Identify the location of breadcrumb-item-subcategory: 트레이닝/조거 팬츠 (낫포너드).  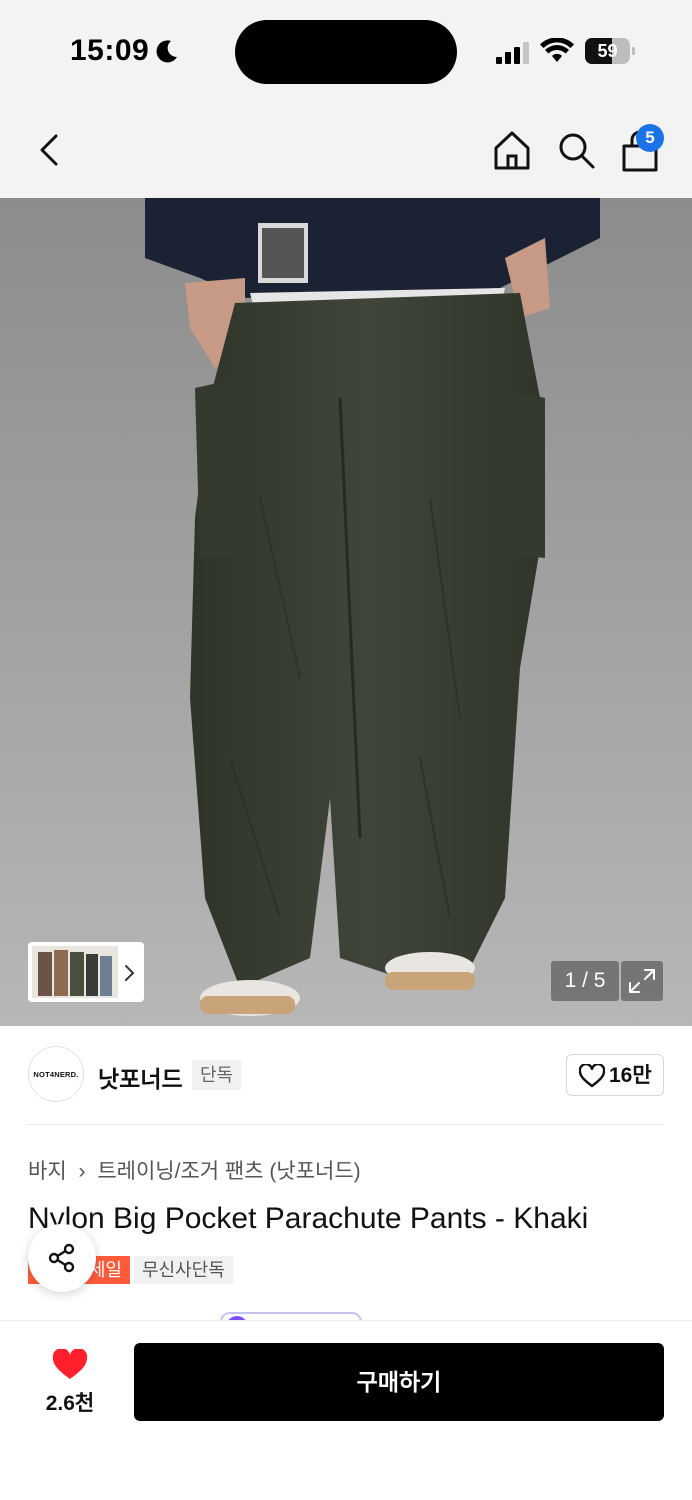
(228, 1171).